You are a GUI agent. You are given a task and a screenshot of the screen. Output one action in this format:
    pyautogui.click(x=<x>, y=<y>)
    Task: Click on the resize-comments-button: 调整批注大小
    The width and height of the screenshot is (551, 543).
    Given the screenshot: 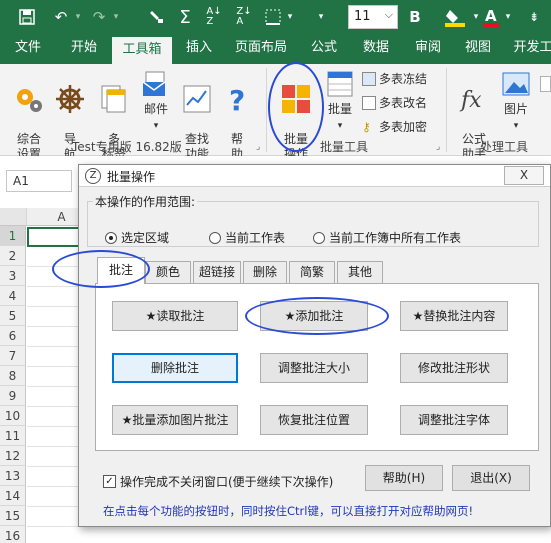 What is the action you would take?
    pyautogui.click(x=314, y=368)
    